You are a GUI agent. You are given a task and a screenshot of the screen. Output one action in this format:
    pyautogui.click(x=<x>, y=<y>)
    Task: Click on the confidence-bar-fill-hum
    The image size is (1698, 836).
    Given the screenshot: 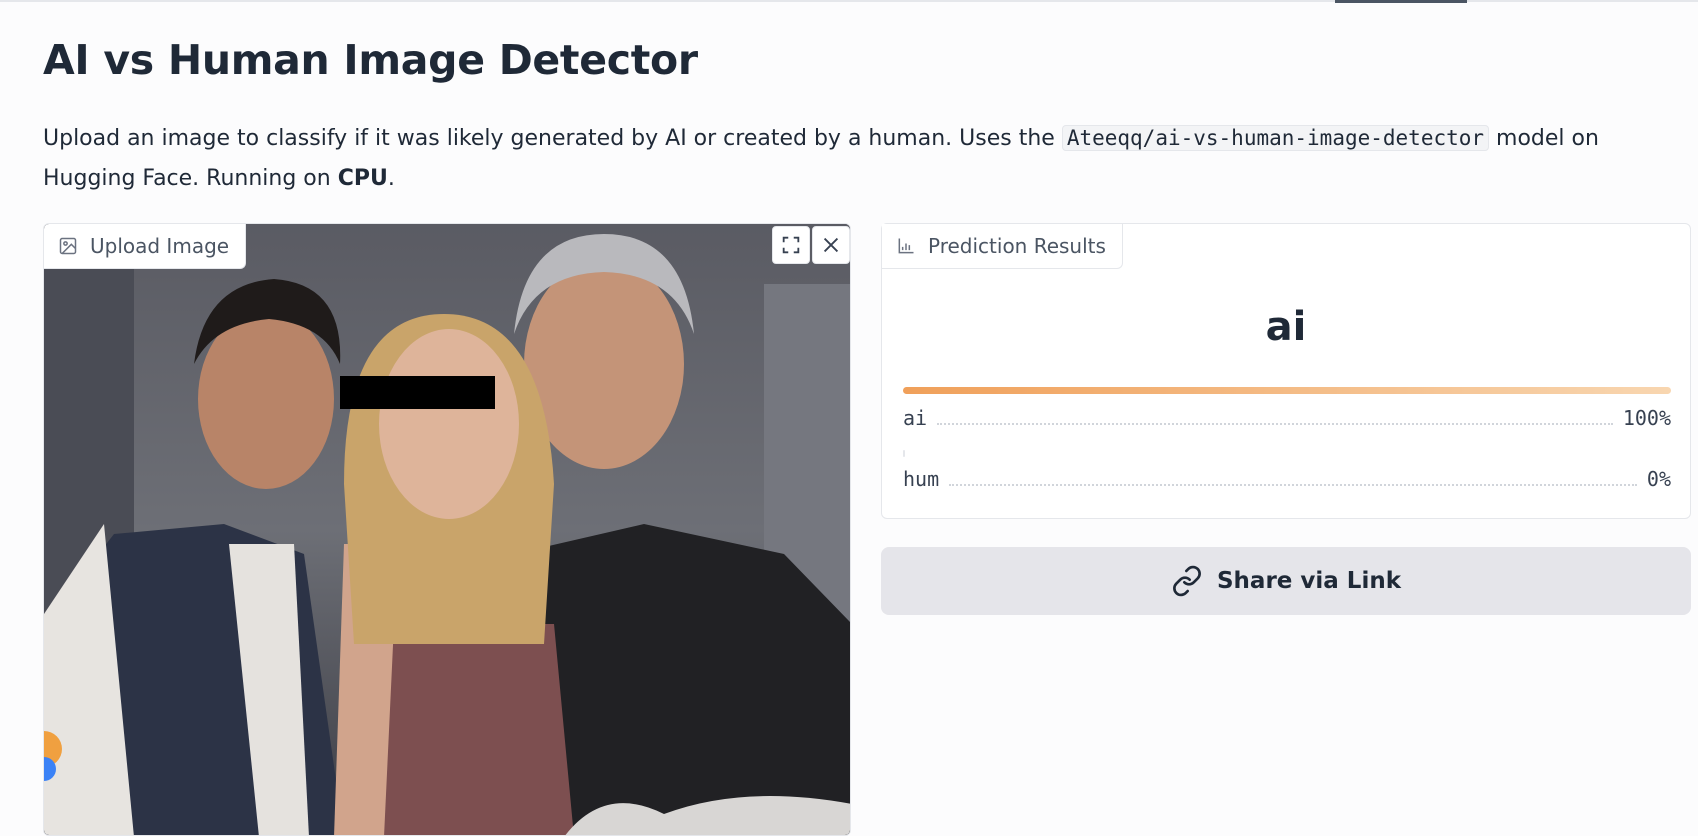 What is the action you would take?
    pyautogui.click(x=904, y=453)
    